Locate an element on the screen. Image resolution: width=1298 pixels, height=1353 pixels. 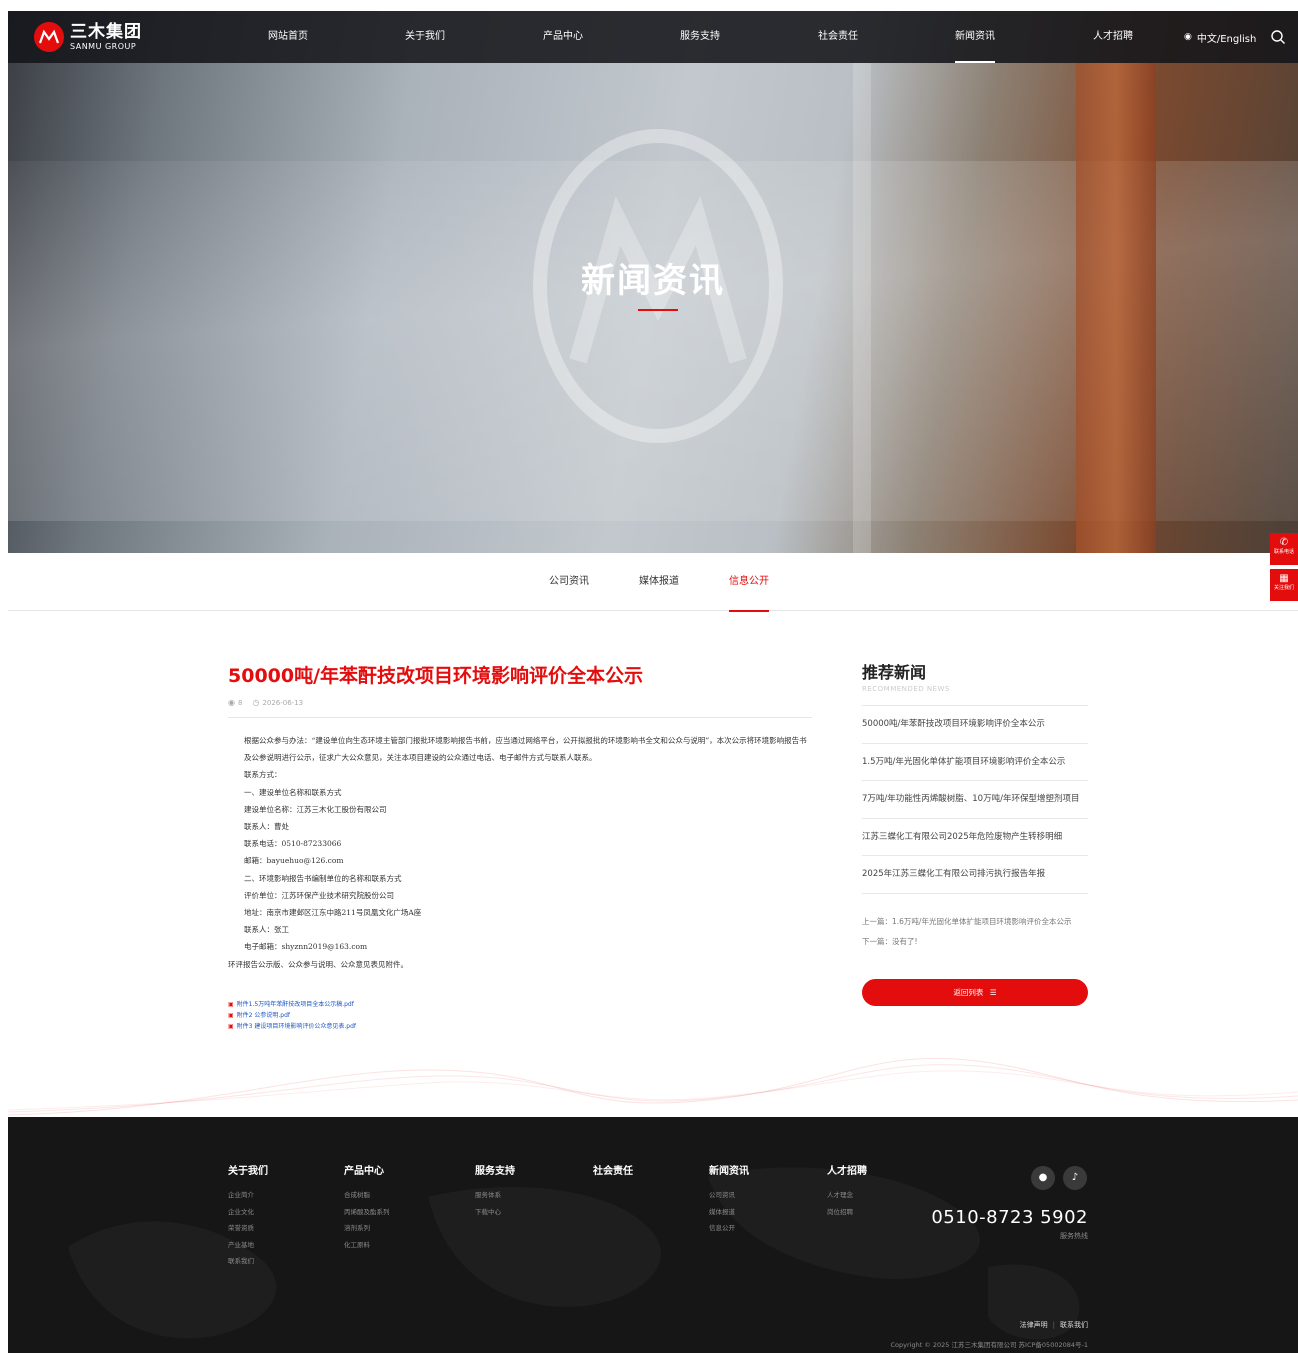
phone-icon: ✆ is located at coordinates (1284, 542).